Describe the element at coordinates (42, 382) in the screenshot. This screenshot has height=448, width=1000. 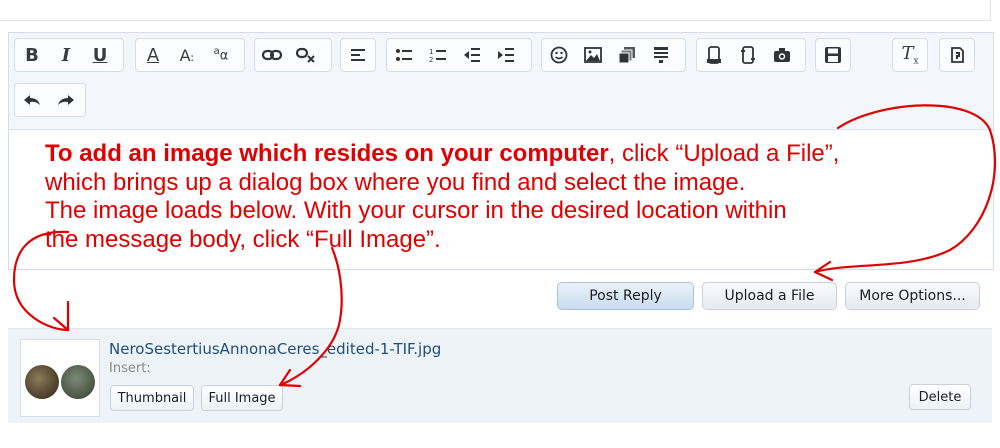
I see `coin-obverse-image` at that location.